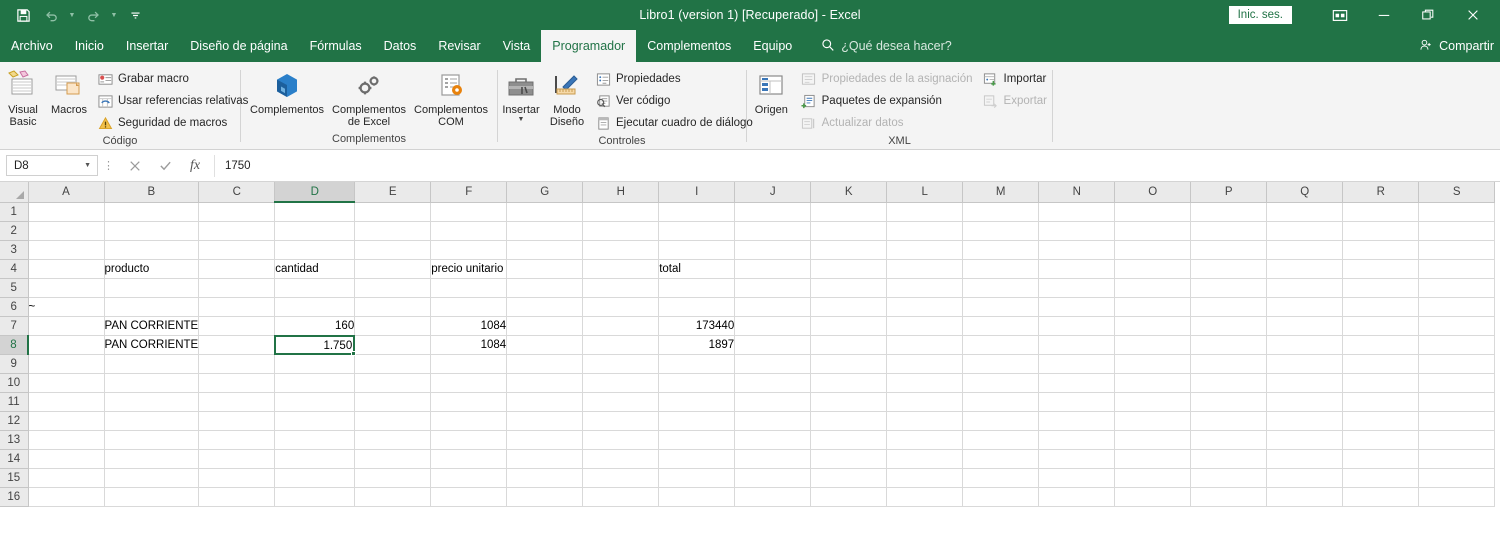  What do you see at coordinates (1001, 383) in the screenshot?
I see `cell-M10` at bounding box center [1001, 383].